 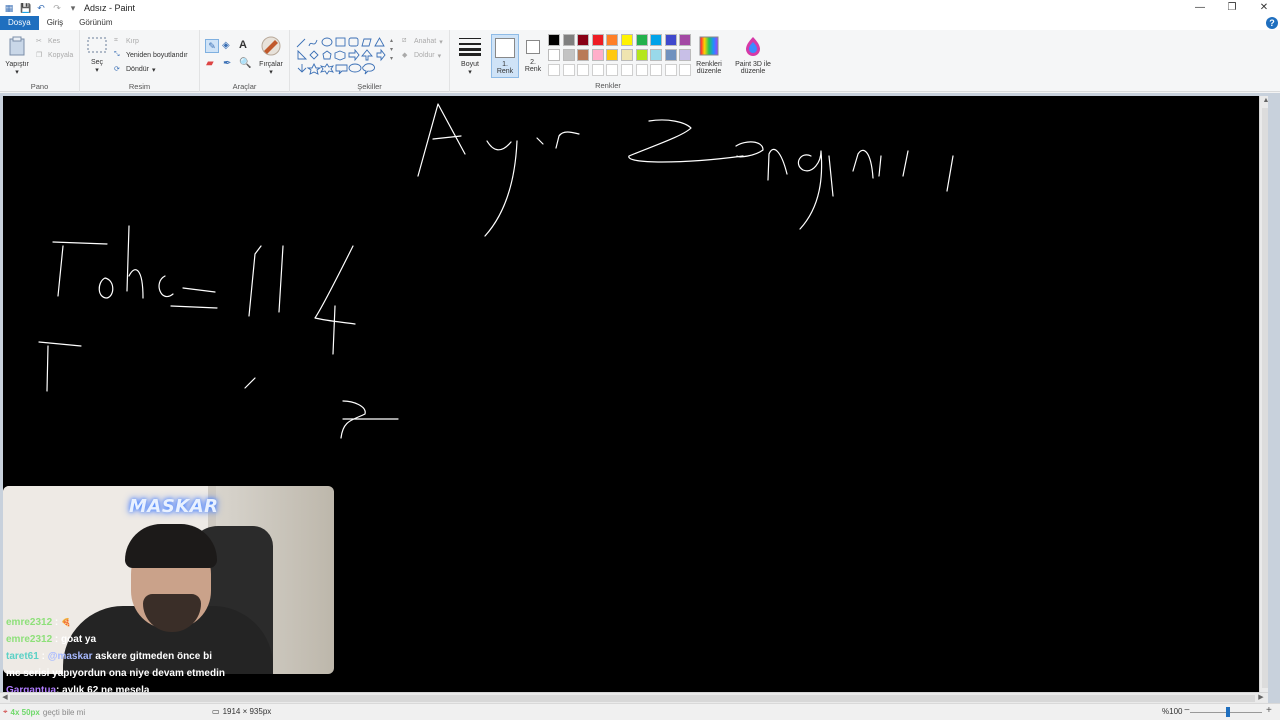 I want to click on shapes-scroll: ▴ ▾ ▾, so click(x=391, y=50).